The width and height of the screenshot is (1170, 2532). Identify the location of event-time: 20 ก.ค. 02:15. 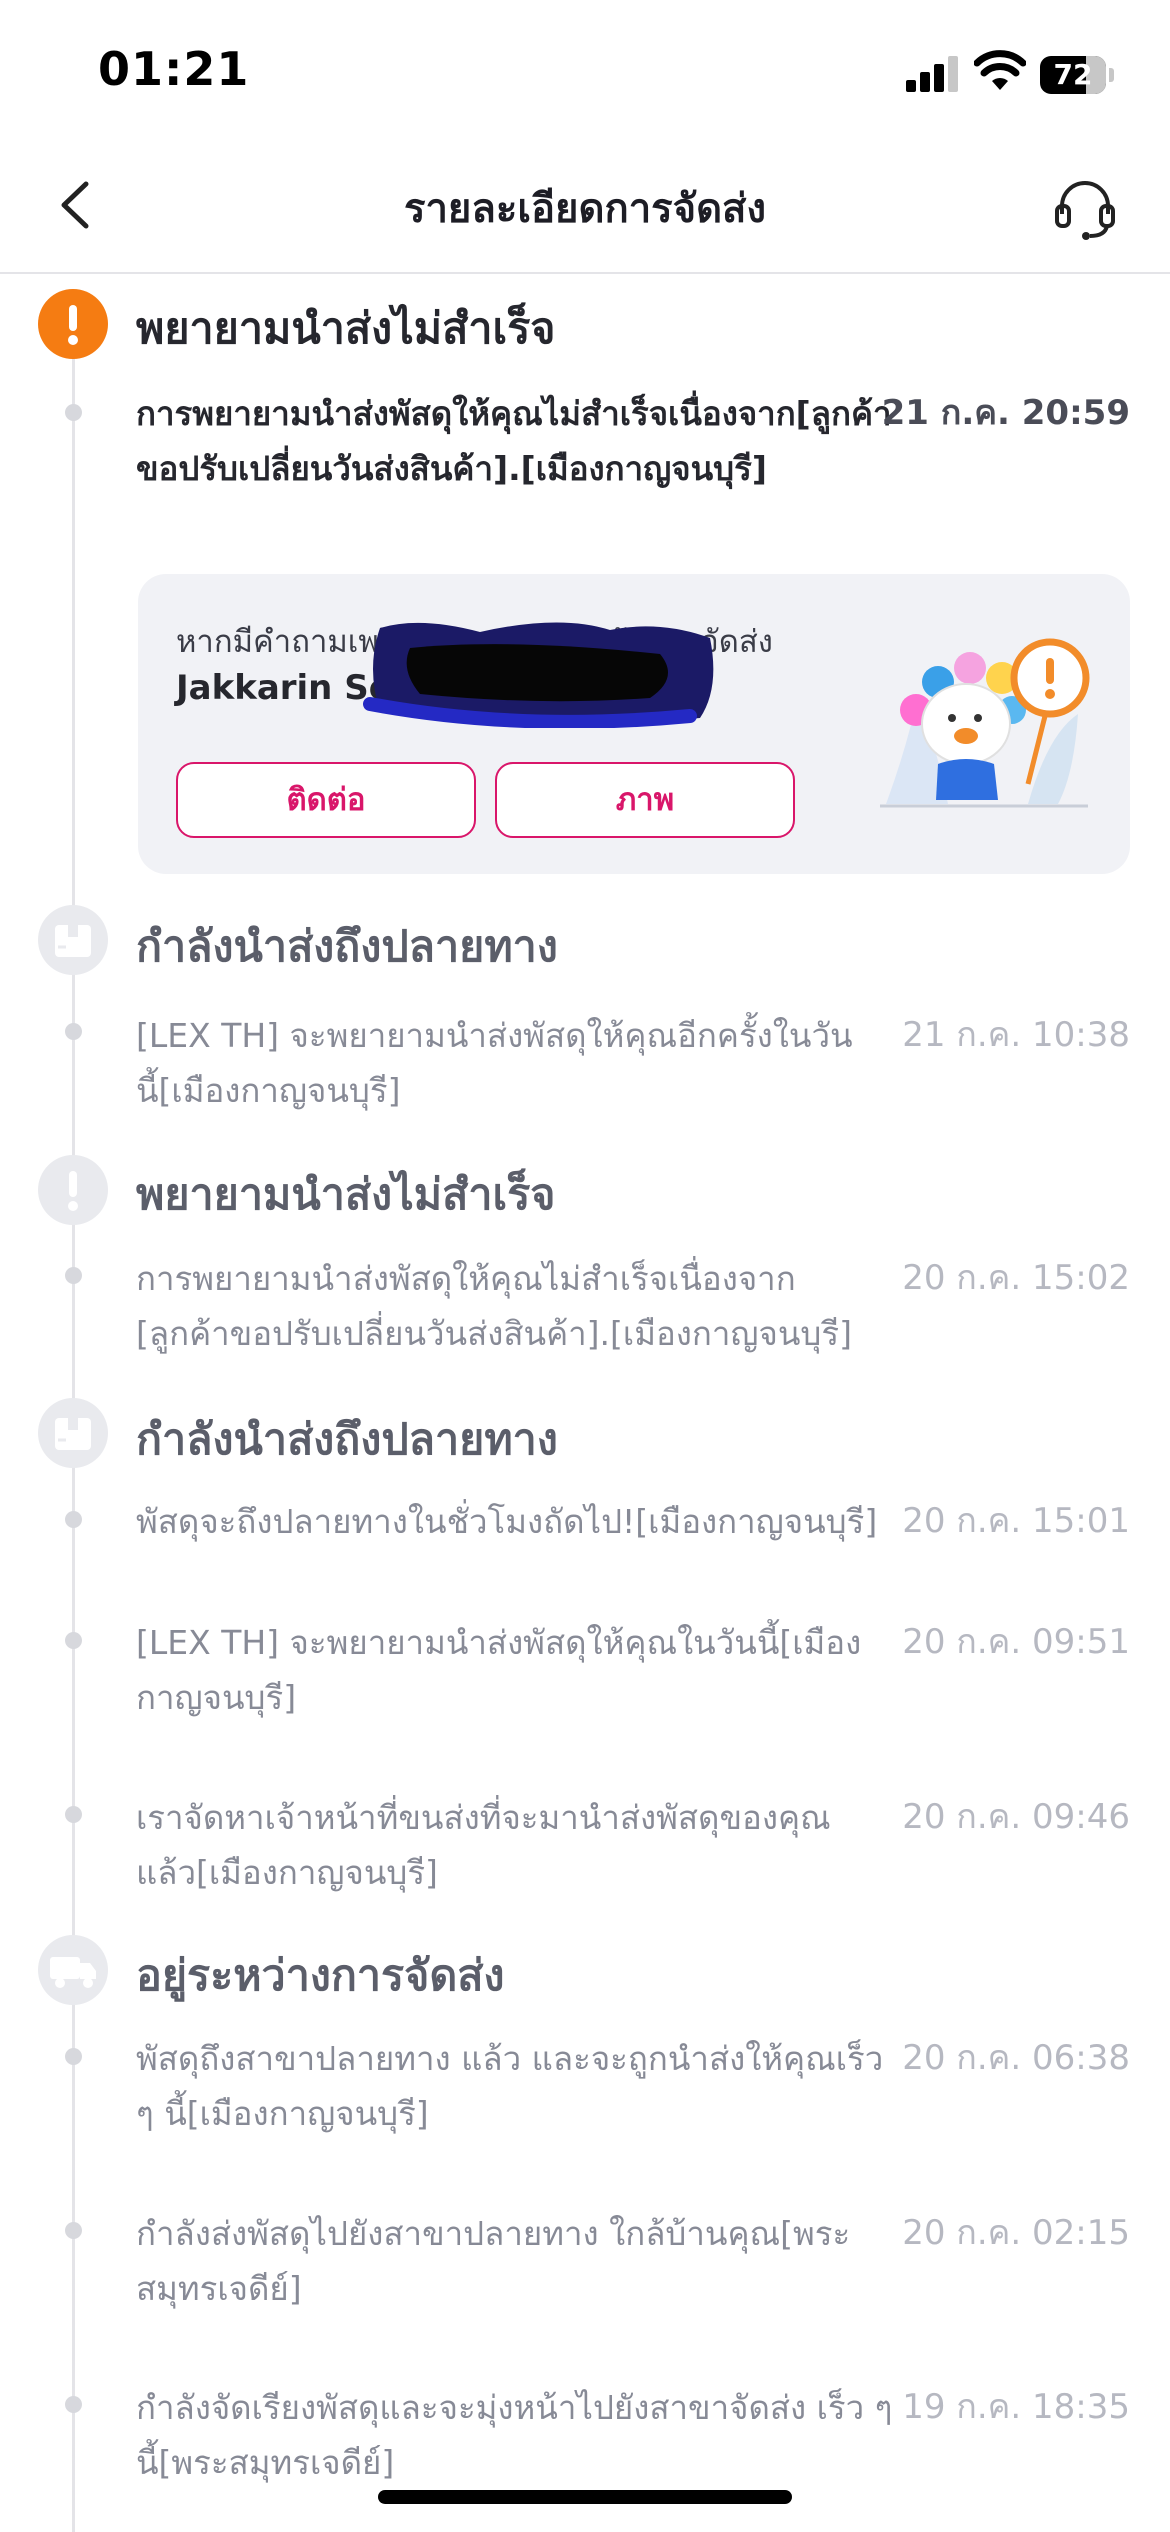
(1016, 2233).